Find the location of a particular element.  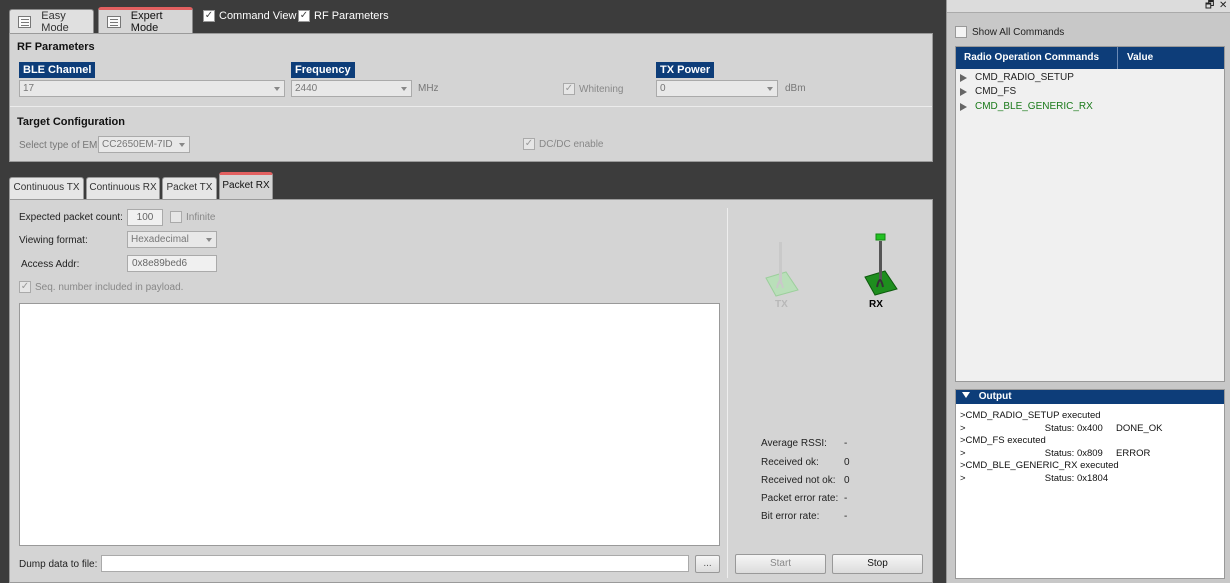

frequency-dropdown: 2440 is located at coordinates (351, 88).